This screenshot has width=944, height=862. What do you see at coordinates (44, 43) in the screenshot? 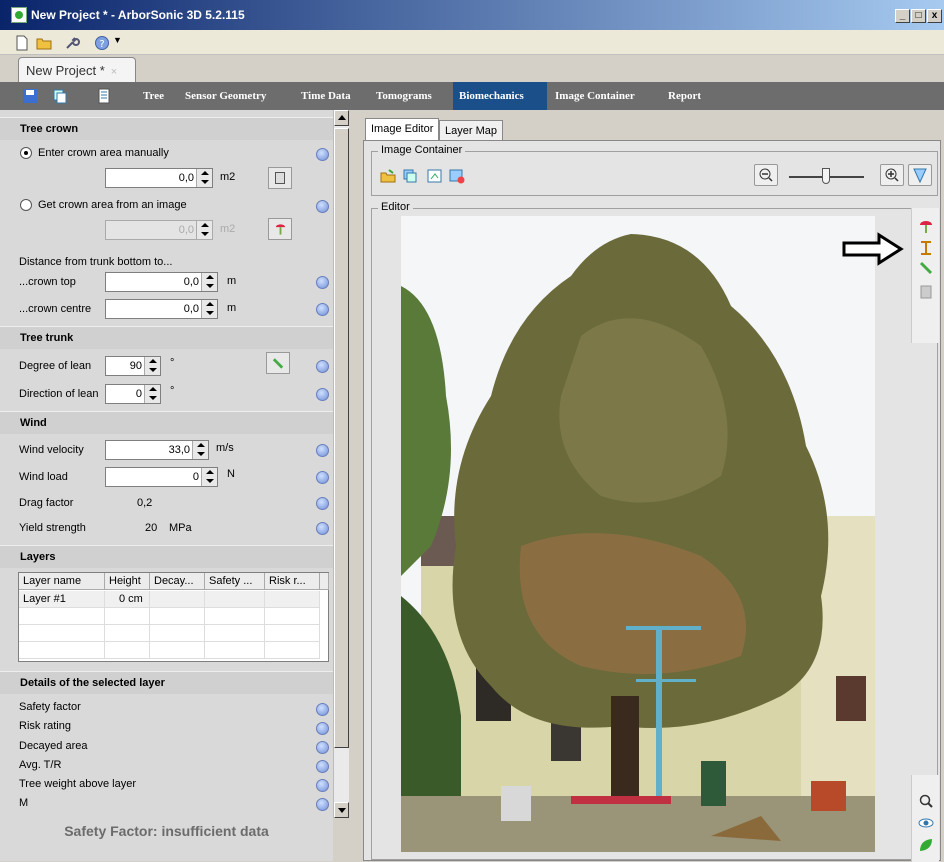
I see `open-folder-icon` at bounding box center [44, 43].